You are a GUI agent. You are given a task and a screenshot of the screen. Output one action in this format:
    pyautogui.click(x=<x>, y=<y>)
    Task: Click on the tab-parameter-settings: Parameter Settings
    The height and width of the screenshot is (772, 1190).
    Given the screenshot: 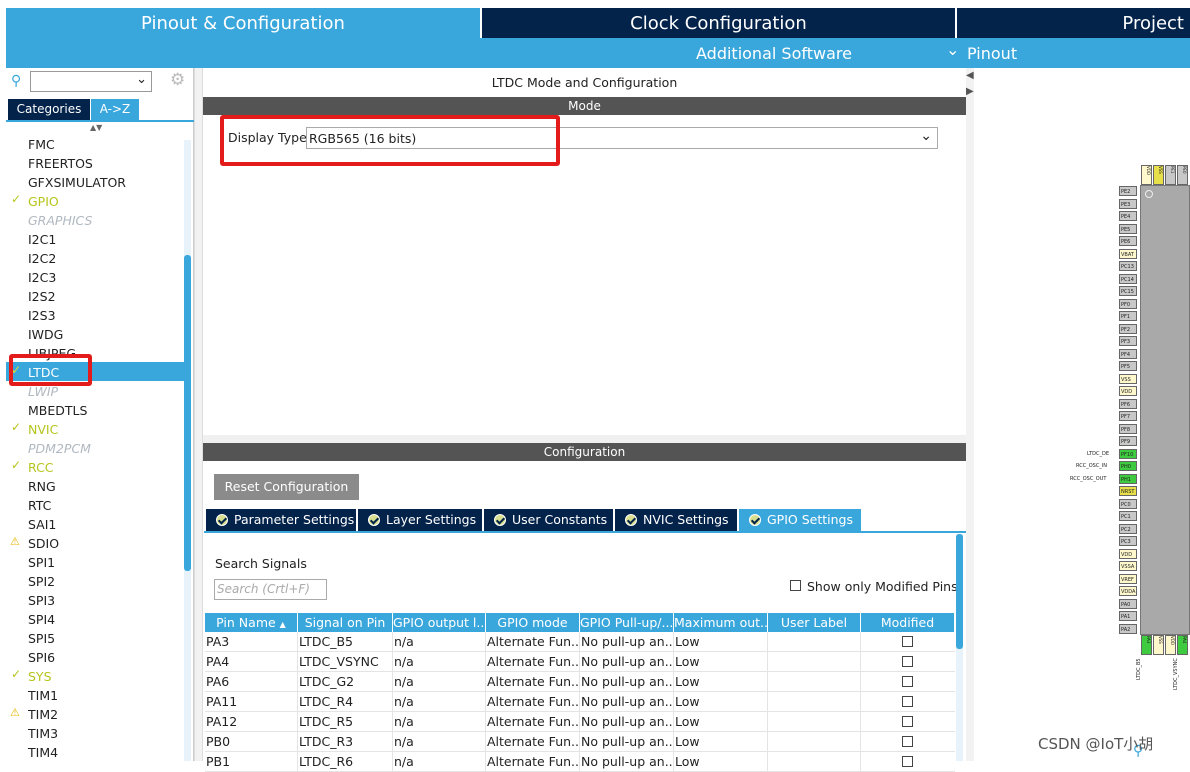 What is the action you would take?
    pyautogui.click(x=281, y=520)
    